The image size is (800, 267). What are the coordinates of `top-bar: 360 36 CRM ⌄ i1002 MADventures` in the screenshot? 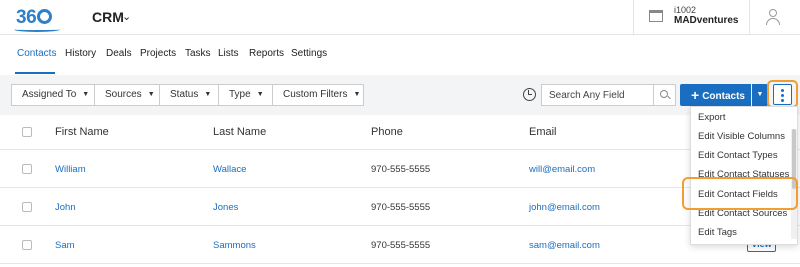 It's located at (400, 17).